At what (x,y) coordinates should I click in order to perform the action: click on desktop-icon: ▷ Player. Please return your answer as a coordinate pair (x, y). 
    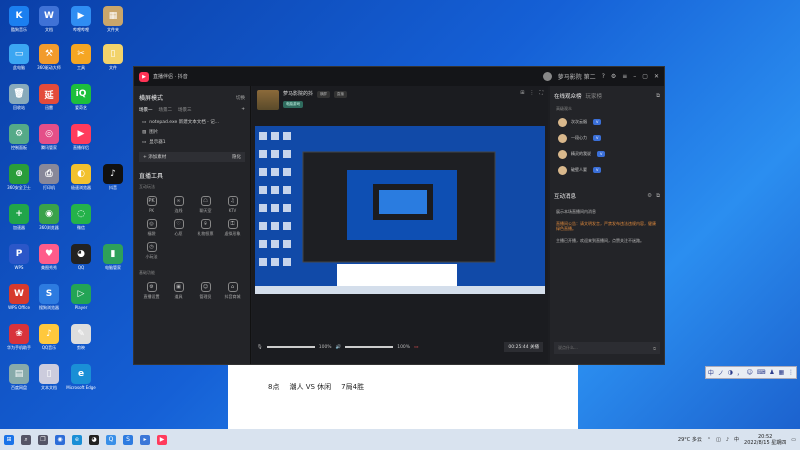
    Looking at the image, I should click on (81, 297).